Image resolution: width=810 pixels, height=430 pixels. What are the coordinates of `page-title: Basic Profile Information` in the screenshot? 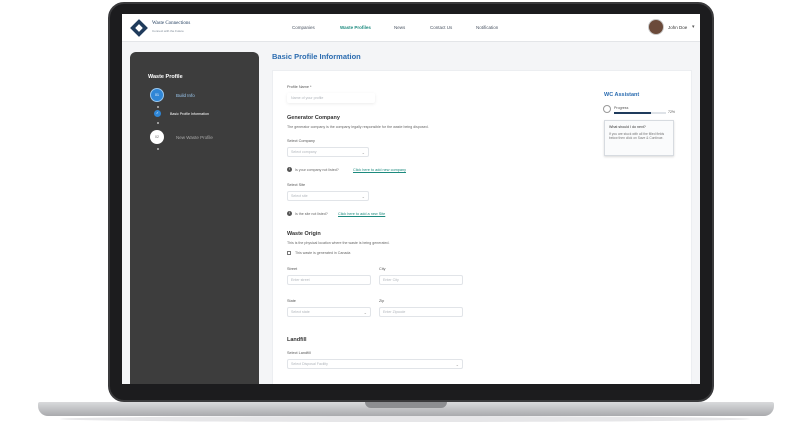 It's located at (316, 56).